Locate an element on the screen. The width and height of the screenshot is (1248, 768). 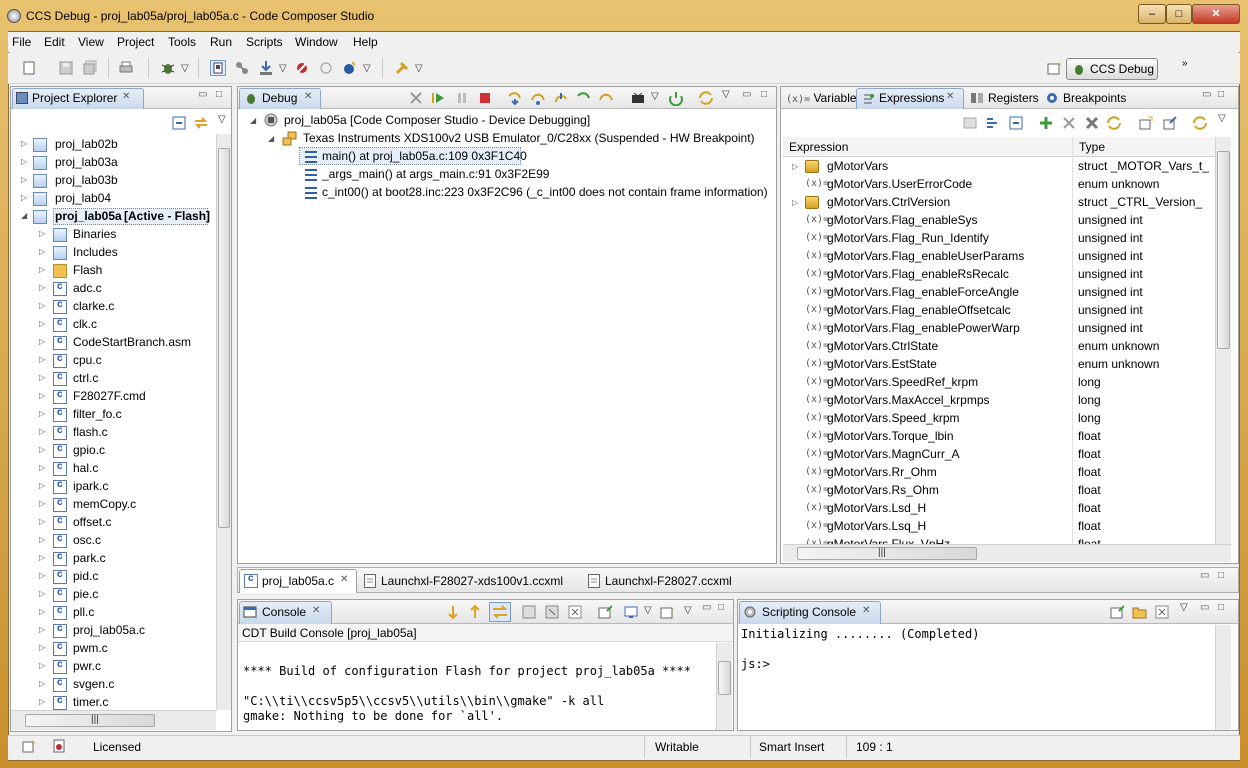
suspend-icon is located at coordinates (462, 99).